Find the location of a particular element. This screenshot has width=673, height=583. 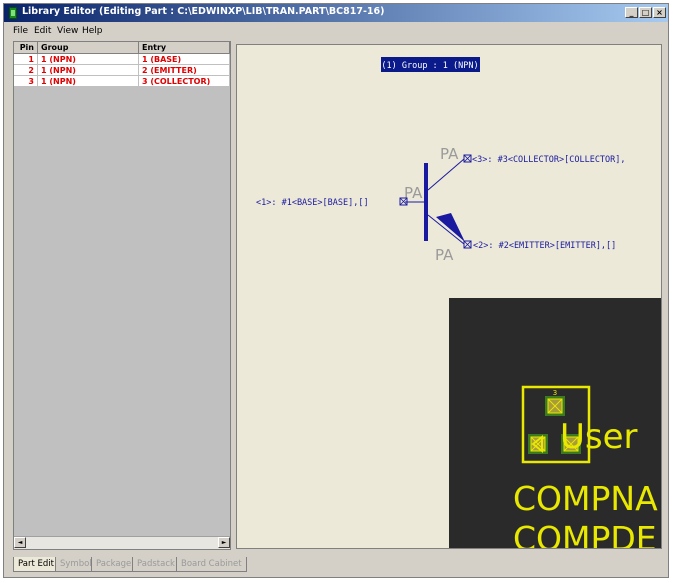

pa-label-bottom: PA is located at coordinates (444, 255).